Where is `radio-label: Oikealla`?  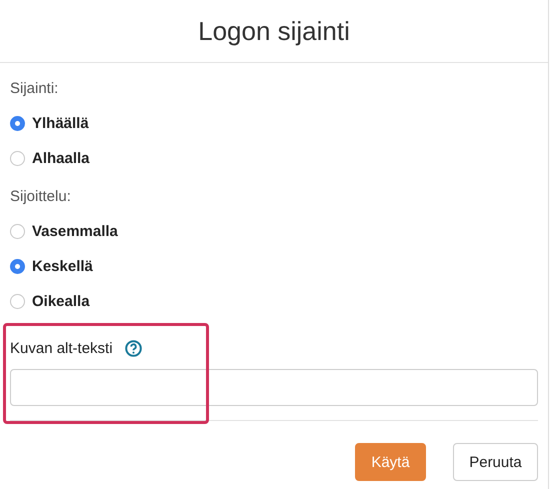
radio-label: Oikealla is located at coordinates (61, 301).